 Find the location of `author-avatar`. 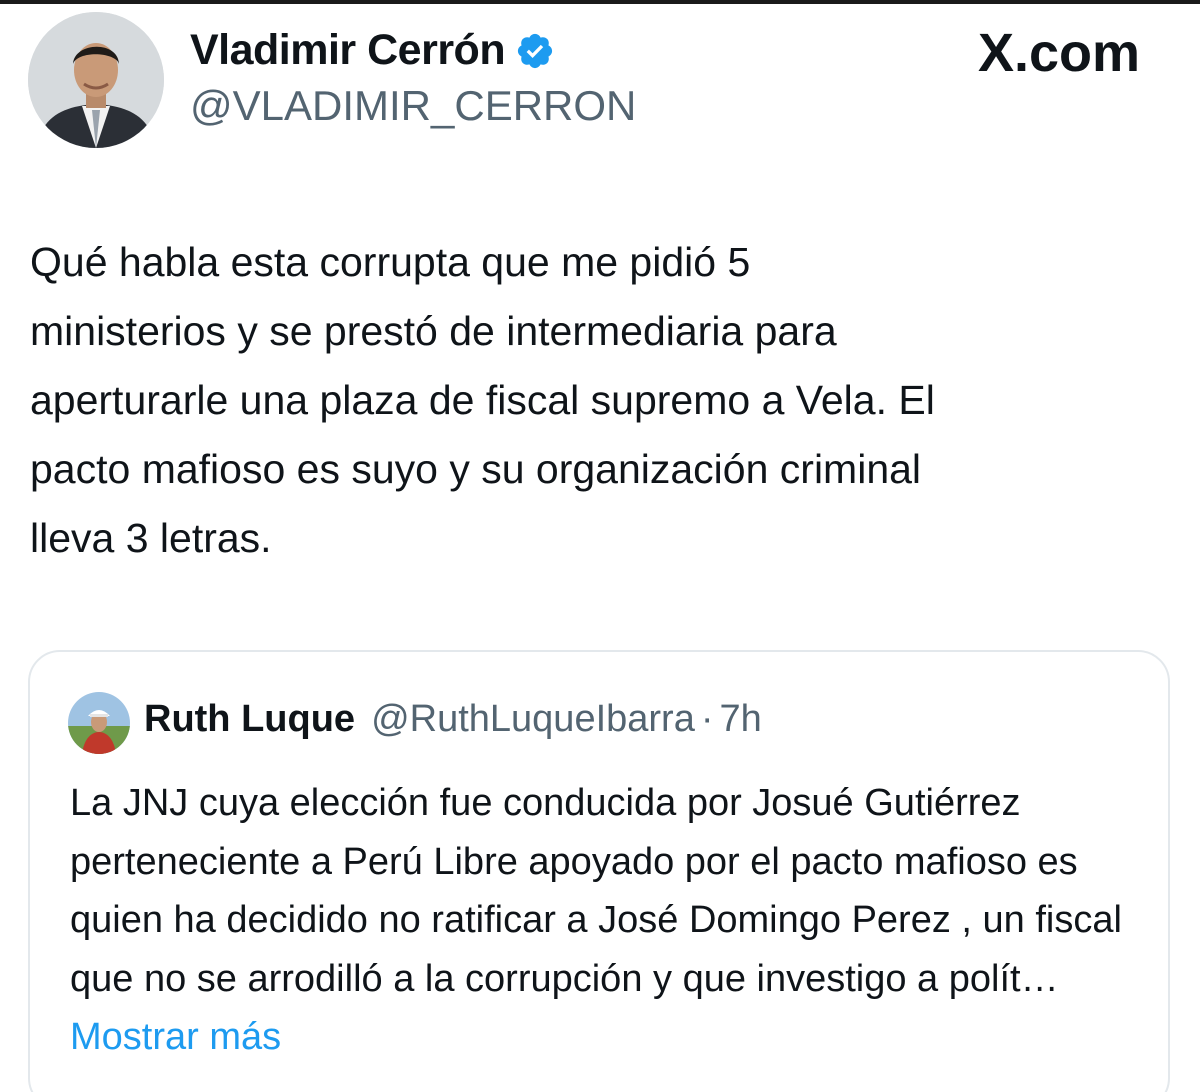

author-avatar is located at coordinates (96, 80).